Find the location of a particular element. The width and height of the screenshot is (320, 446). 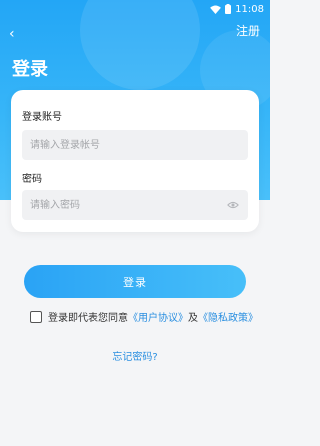

account-label: 登录账号 is located at coordinates (42, 117).